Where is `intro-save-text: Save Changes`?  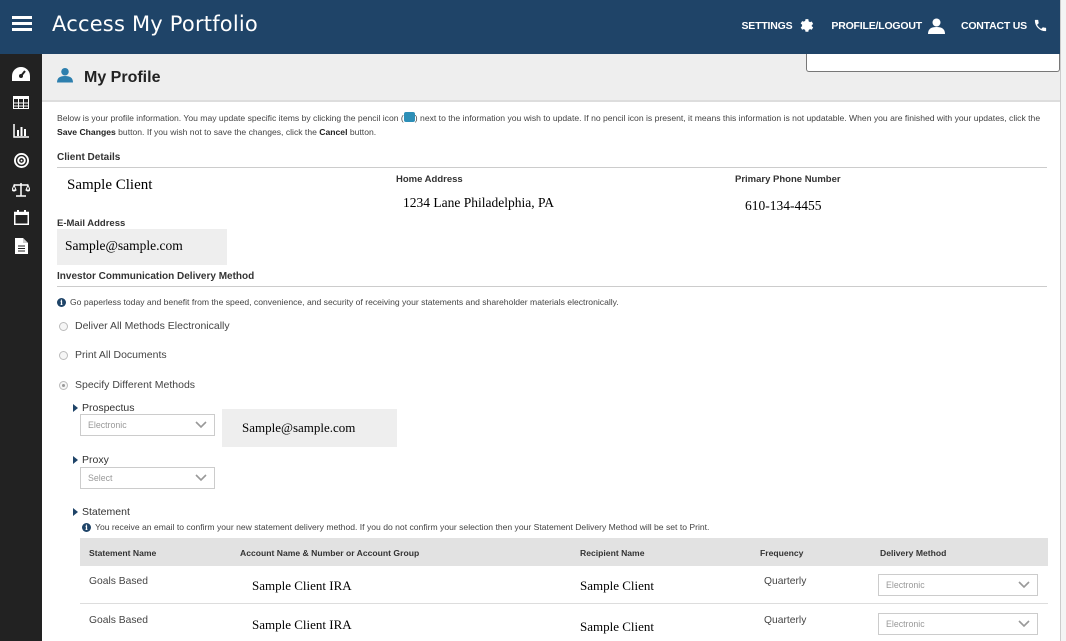 intro-save-text: Save Changes is located at coordinates (86, 132).